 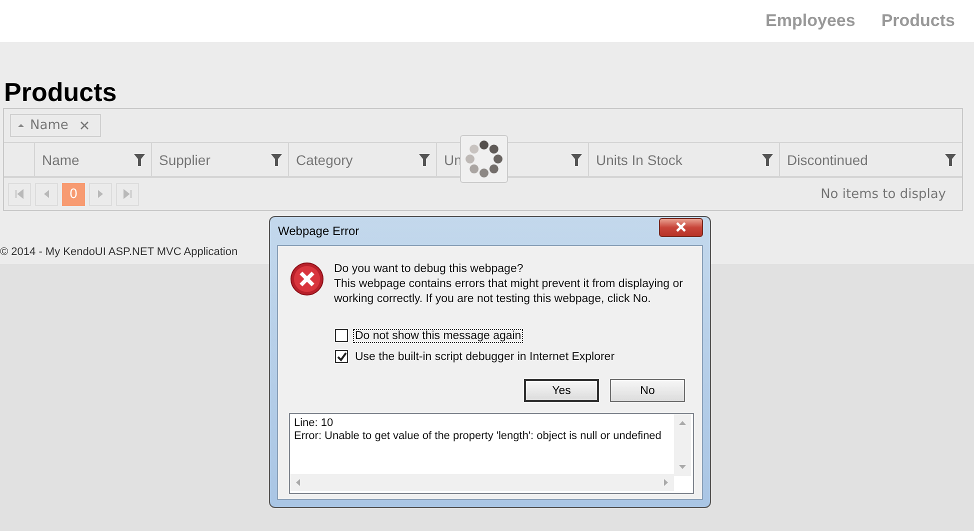 What do you see at coordinates (683, 159) in the screenshot?
I see `column-header: Units In Stock` at bounding box center [683, 159].